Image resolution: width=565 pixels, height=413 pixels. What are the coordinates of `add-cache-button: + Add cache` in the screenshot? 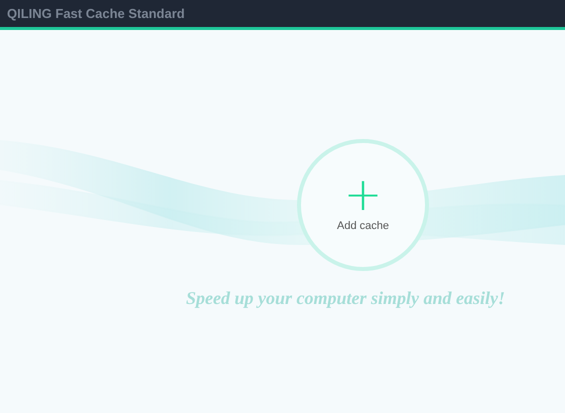 It's located at (363, 205).